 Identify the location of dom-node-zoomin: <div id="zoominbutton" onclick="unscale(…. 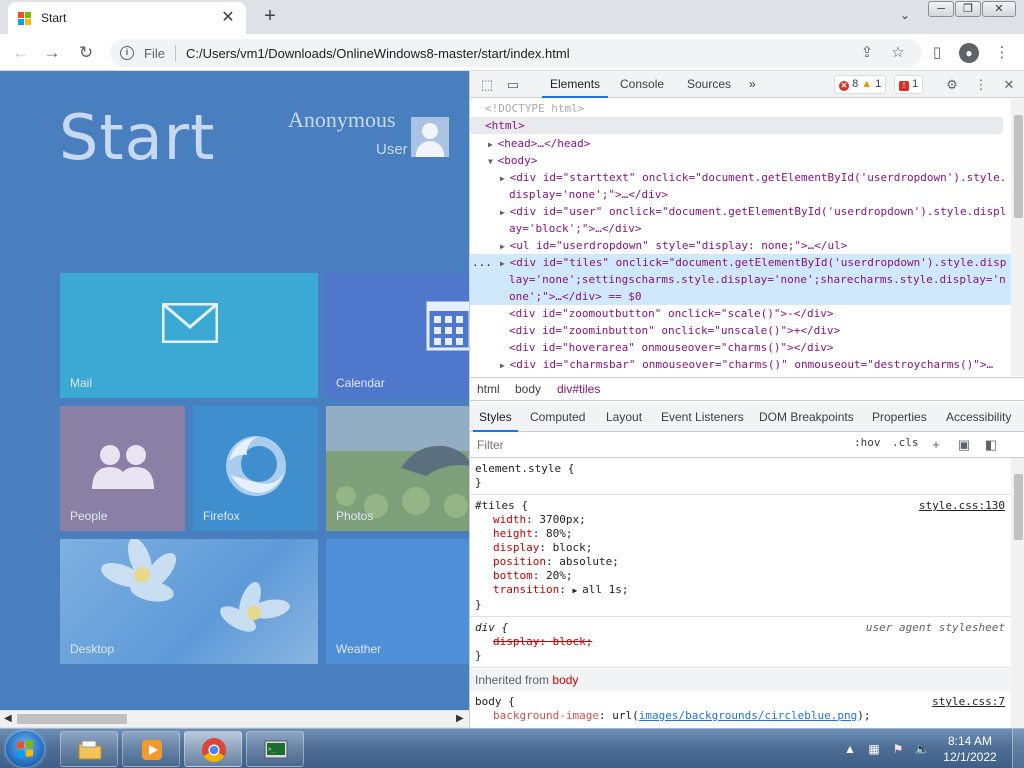
(674, 330).